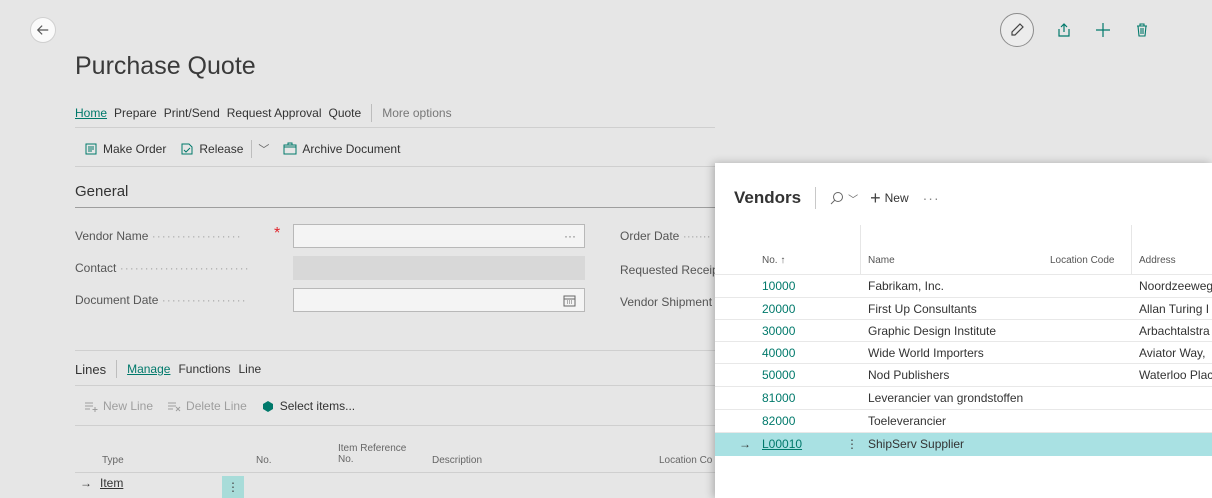 The height and width of the screenshot is (498, 1212). I want to click on vendor-name-input: ···, so click(439, 236).